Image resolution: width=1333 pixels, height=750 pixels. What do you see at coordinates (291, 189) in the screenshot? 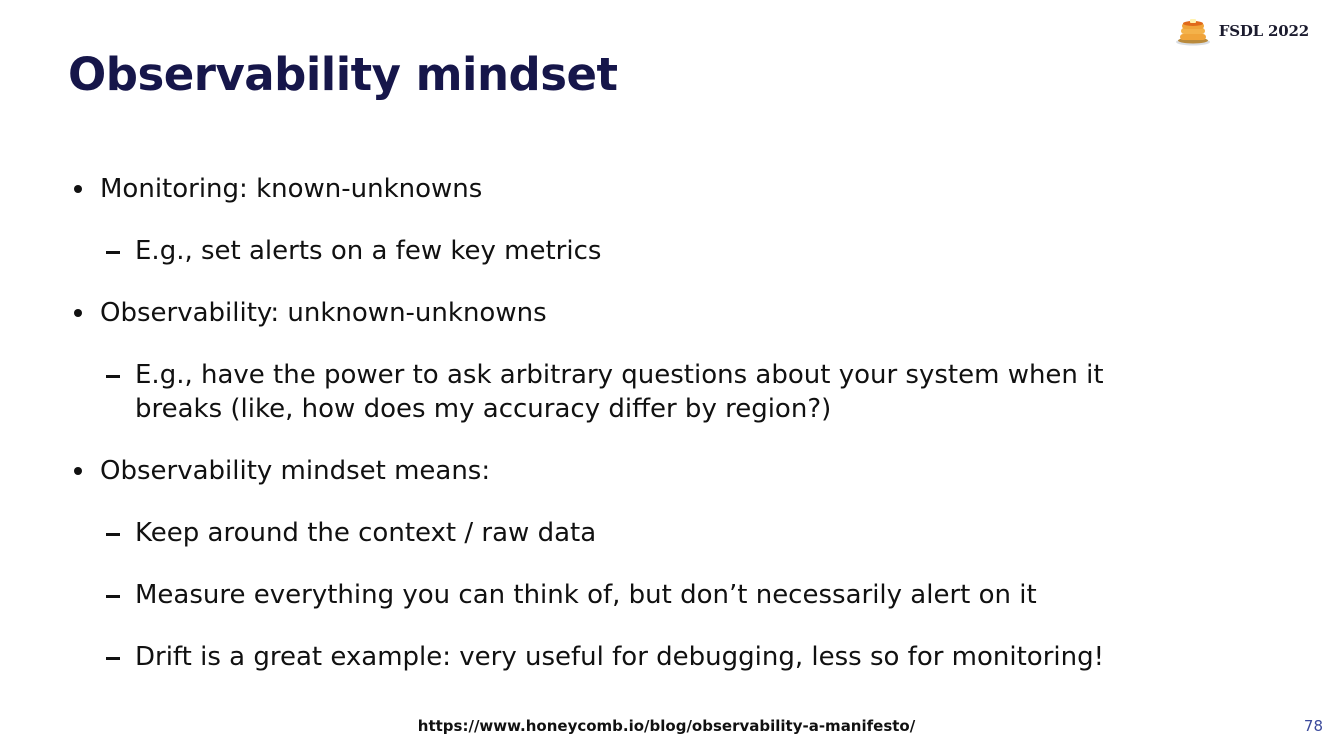
I see `bullet-text: Monitoring: known-unknowns` at bounding box center [291, 189].